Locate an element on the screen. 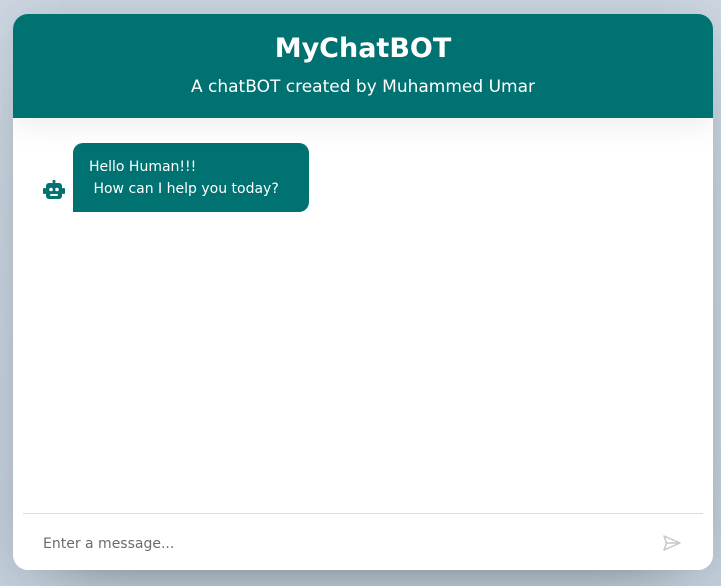 This screenshot has height=586, width=721. chat-subtitle: A chatBOT created by Muhammed Umar is located at coordinates (362, 87).